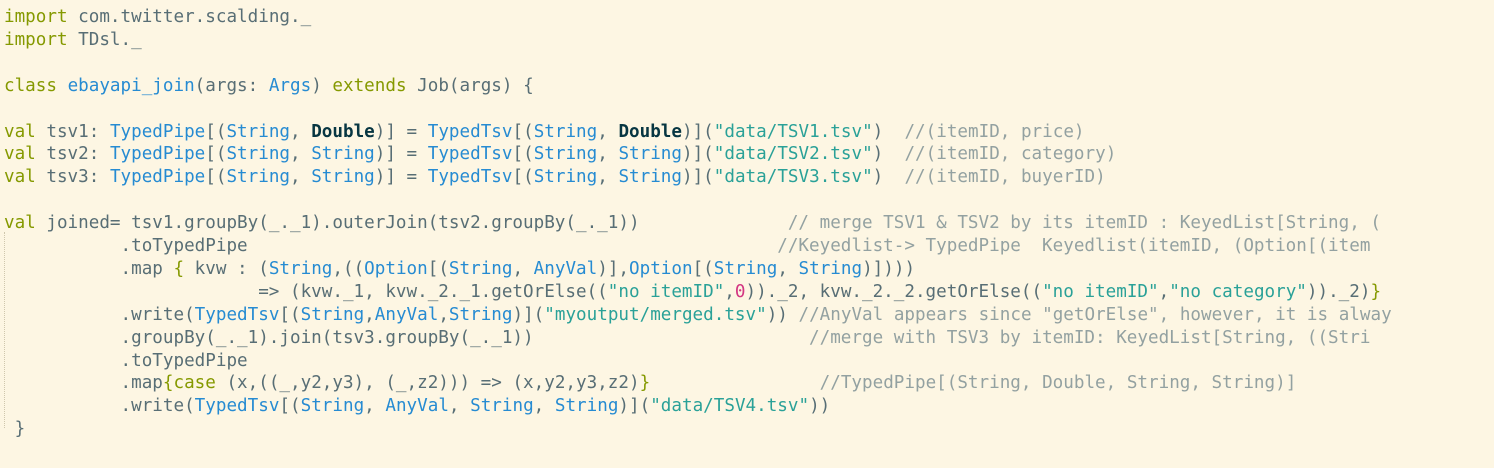 The height and width of the screenshot is (468, 1494). I want to click on code-token: (x,((_,y2,y3), (_,z2))) => (x,y2,y3,z2), so click(427, 383).